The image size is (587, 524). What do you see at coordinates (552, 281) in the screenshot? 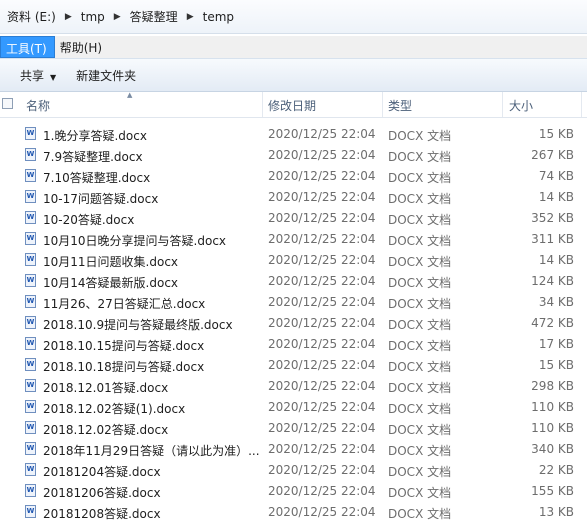
I see `file-size: 124 KB` at bounding box center [552, 281].